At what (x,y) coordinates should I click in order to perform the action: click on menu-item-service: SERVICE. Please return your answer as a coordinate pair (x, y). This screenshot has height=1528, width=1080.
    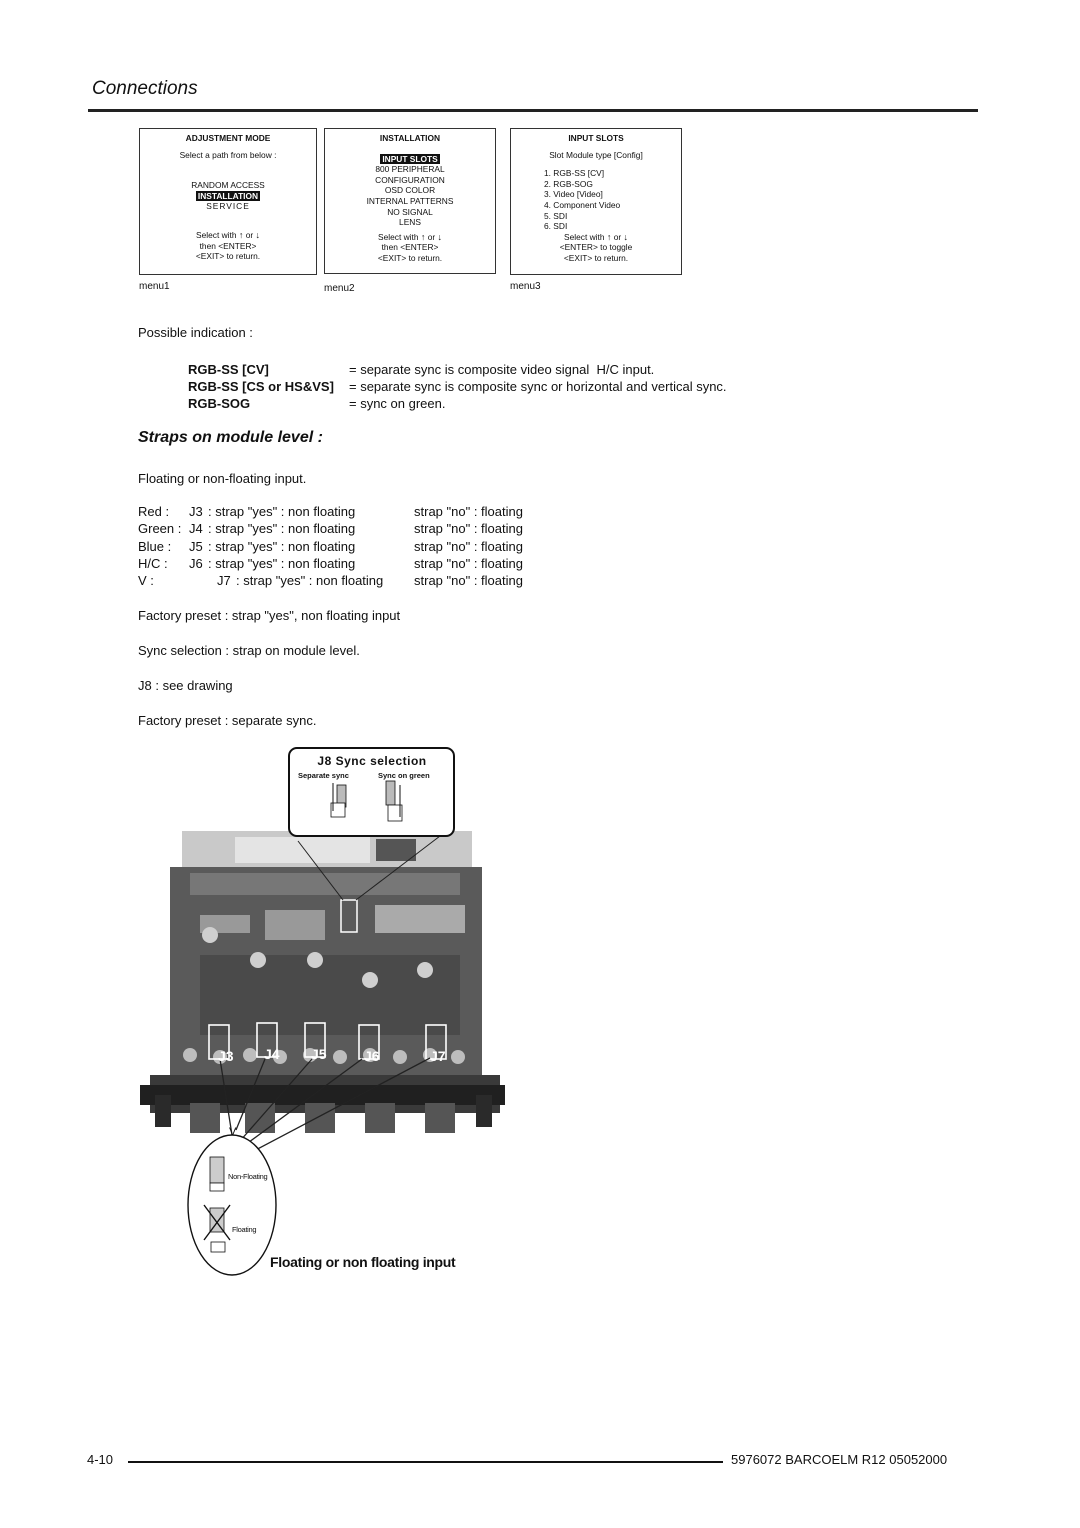
    Looking at the image, I should click on (228, 206).